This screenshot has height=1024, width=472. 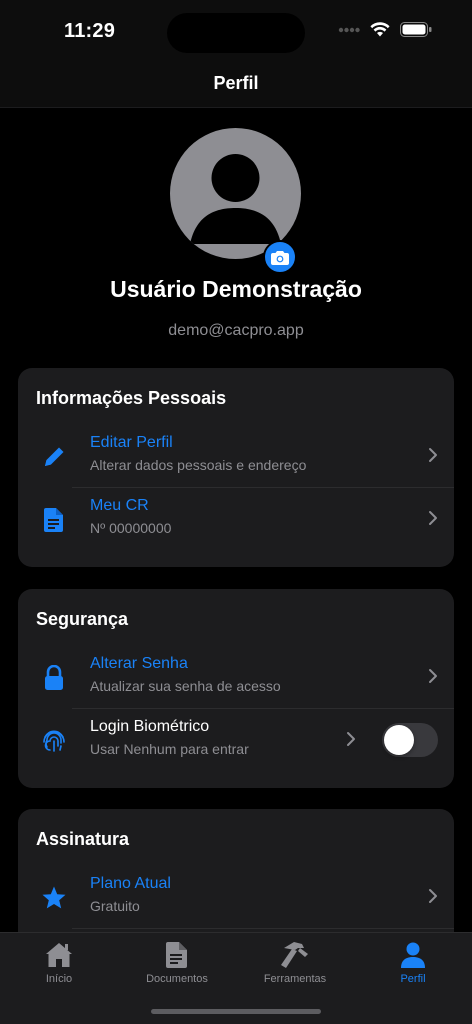 I want to click on house-icon, so click(x=59, y=955).